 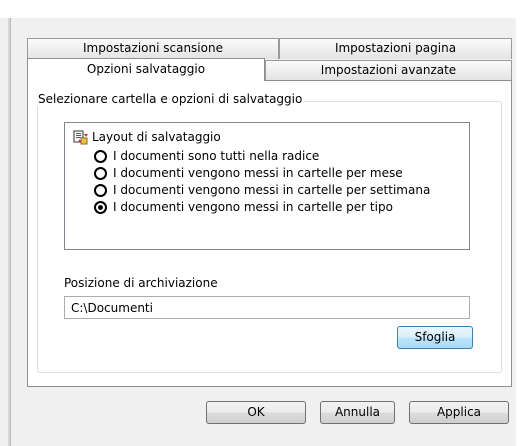 What do you see at coordinates (80, 137) in the screenshot?
I see `folder-layout-icon` at bounding box center [80, 137].